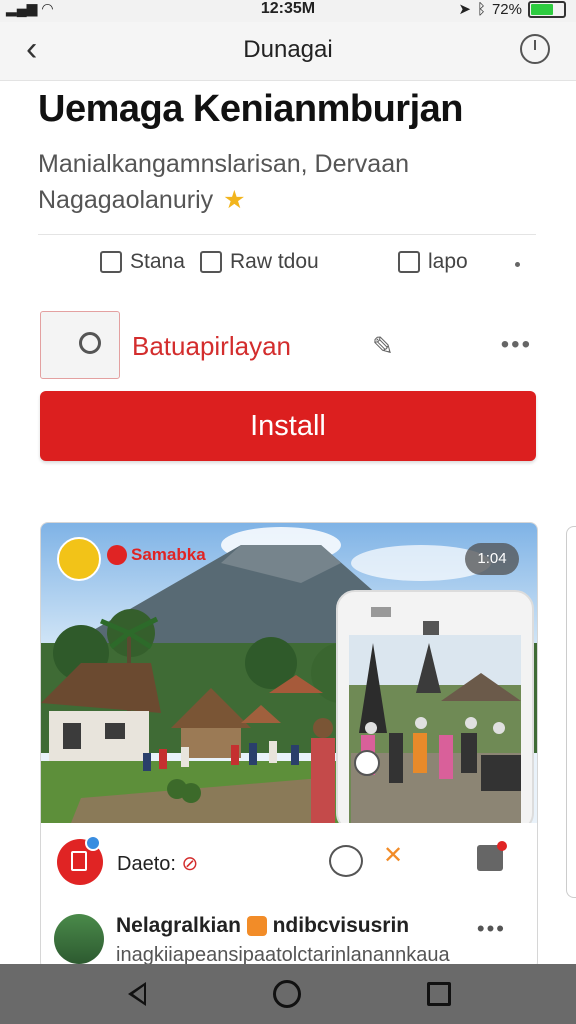 This screenshot has width=576, height=1024. I want to click on card-footer-label: Daeto:, so click(146, 864).